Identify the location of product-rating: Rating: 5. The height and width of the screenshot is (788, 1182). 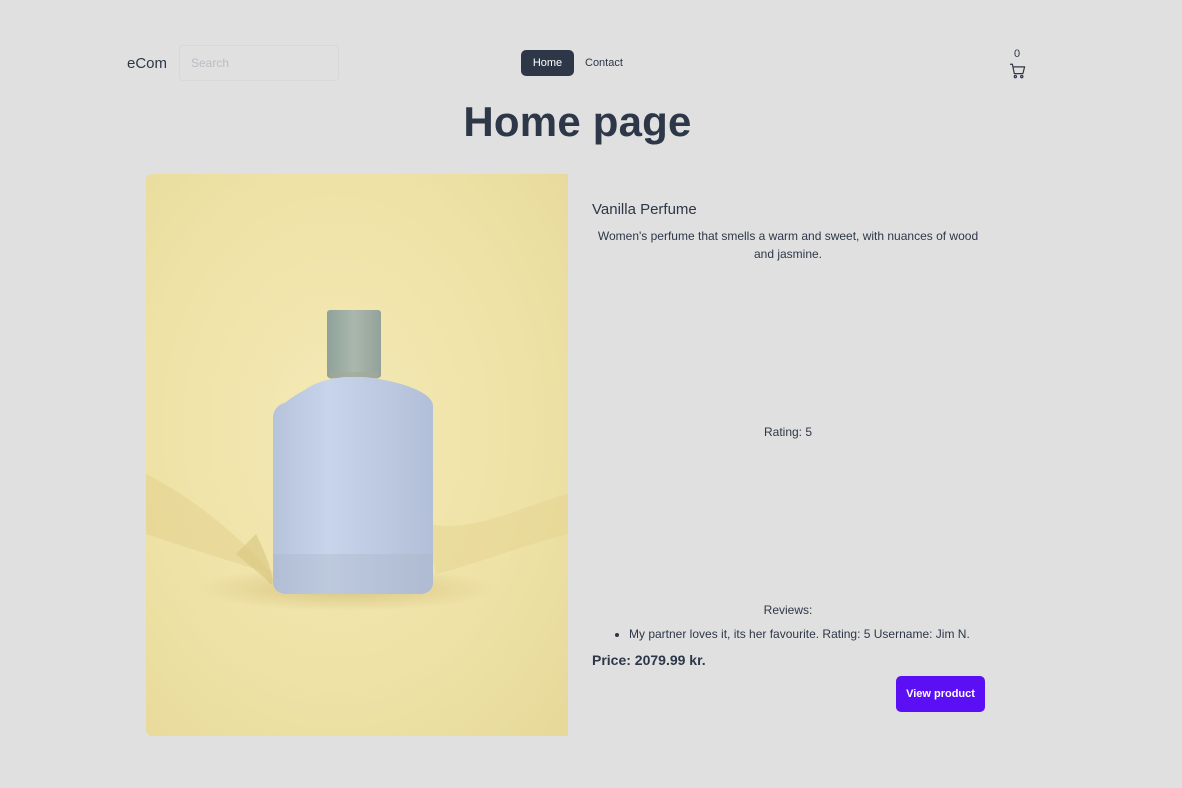
(788, 432).